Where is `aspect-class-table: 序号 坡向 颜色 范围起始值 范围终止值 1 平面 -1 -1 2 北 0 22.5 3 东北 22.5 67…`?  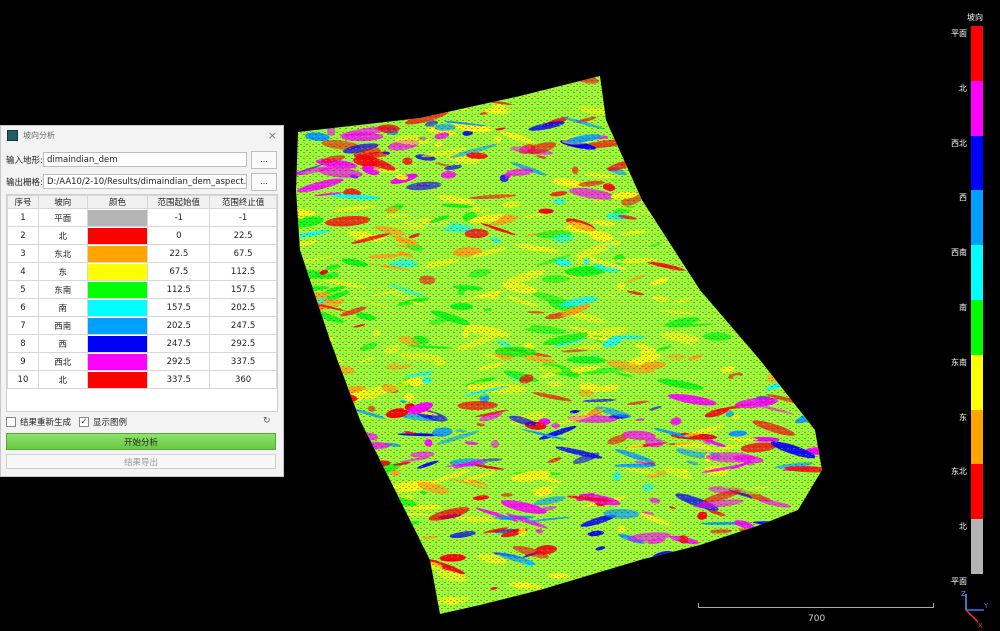
aspect-class-table: 序号 坡向 颜色 范围起始值 范围终止值 1 平面 -1 -1 2 北 0 22.5 3 东北 22.5 67… is located at coordinates (142, 303).